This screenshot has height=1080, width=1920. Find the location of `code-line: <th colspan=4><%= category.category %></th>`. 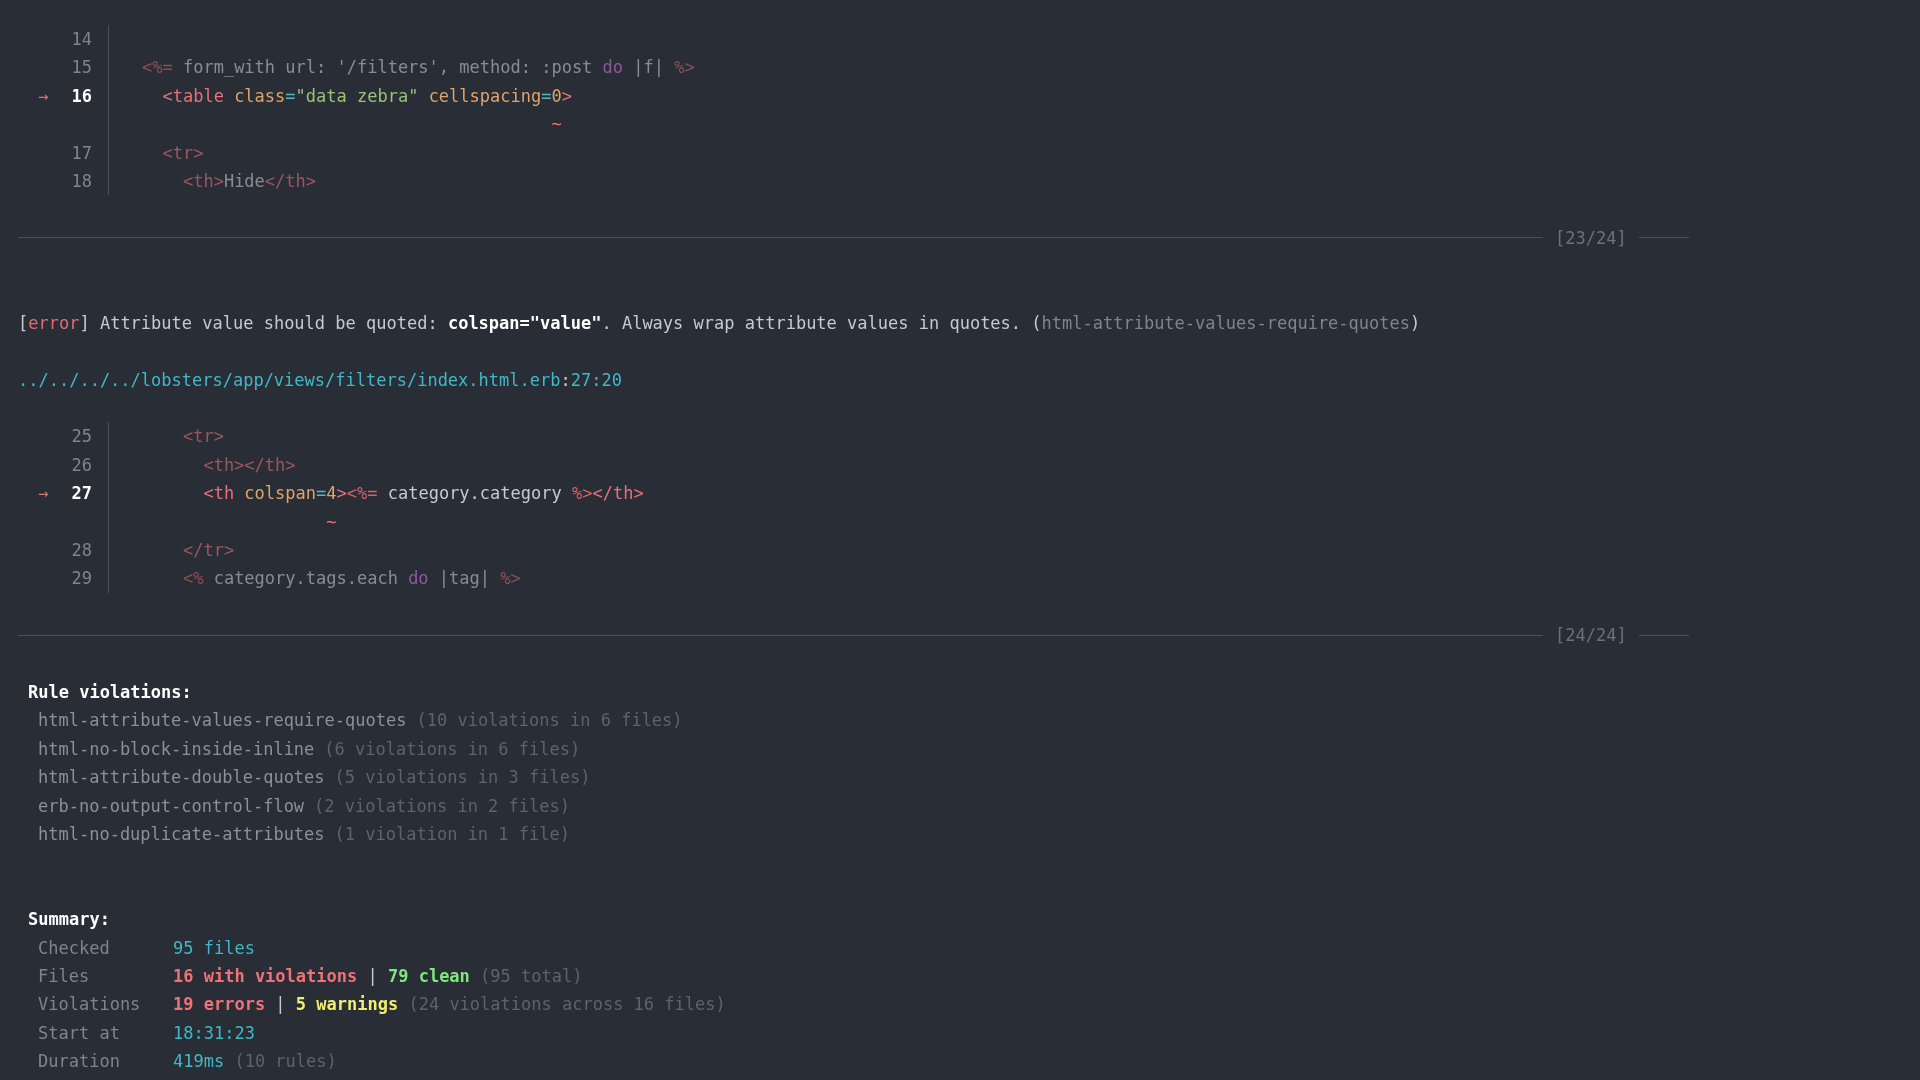

code-line: <th colspan=4><%= category.category %></th> is located at coordinates (423, 493).